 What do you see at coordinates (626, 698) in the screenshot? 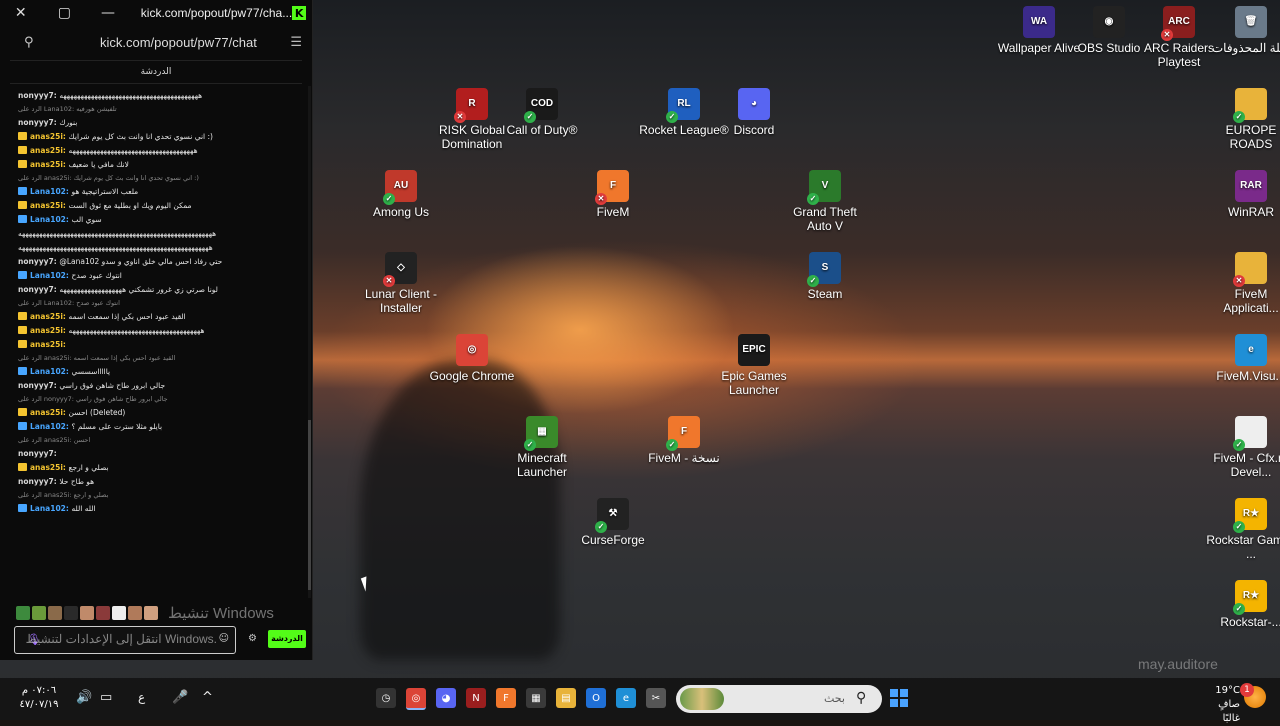
I see `taskbar-edge-icon: e` at bounding box center [626, 698].